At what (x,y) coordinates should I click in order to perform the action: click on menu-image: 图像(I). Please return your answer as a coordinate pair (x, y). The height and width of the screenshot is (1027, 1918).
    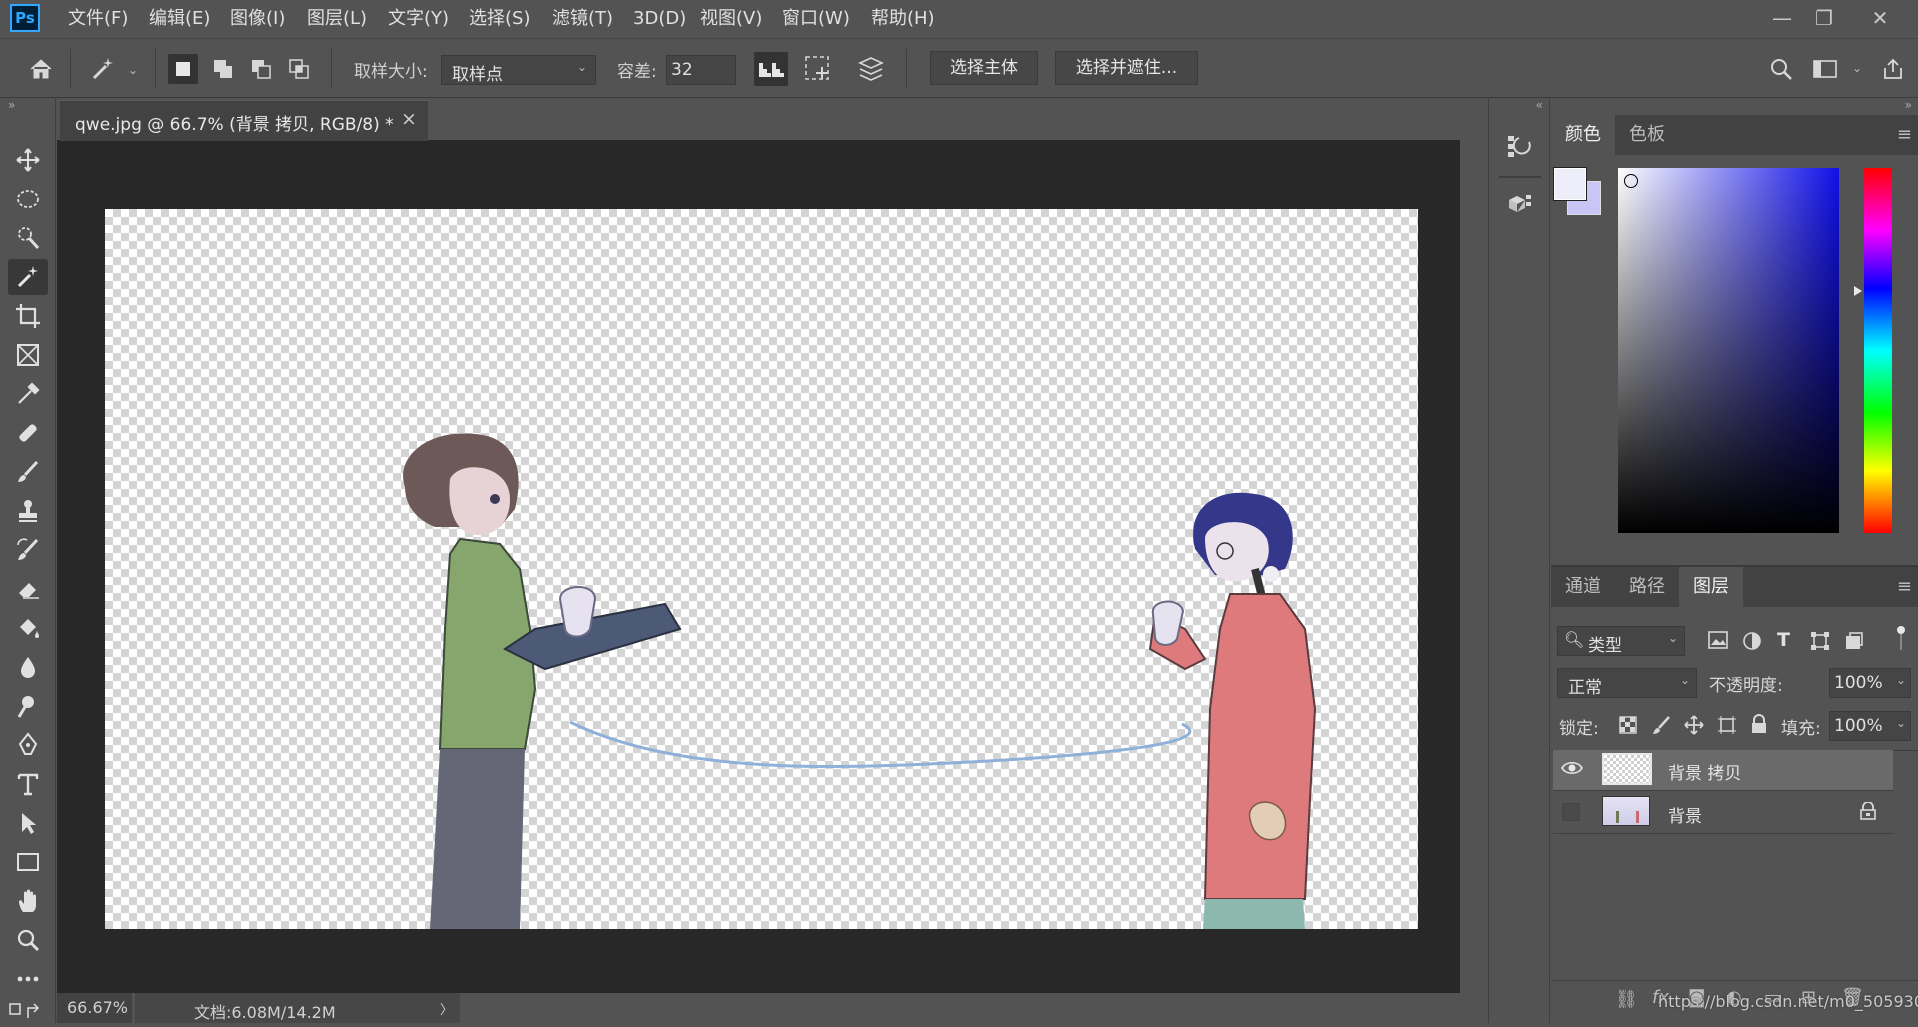
    Looking at the image, I should click on (257, 19).